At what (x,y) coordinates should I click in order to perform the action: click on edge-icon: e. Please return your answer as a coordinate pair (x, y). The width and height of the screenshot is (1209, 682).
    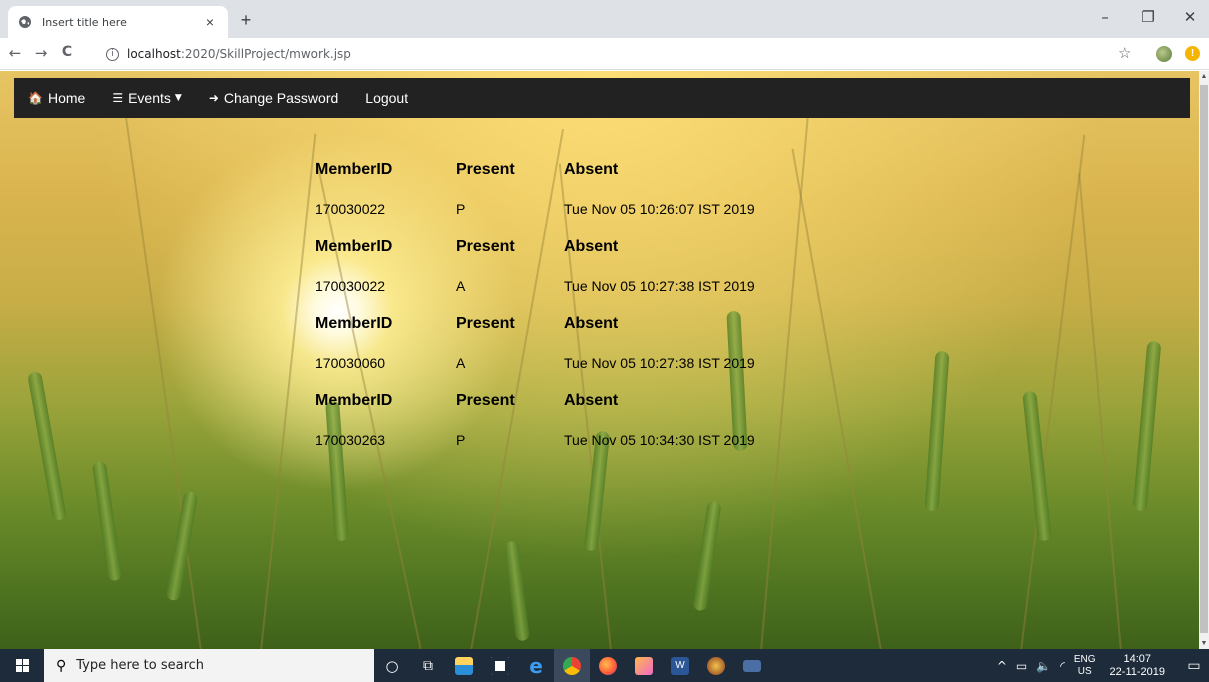
    Looking at the image, I should click on (536, 665).